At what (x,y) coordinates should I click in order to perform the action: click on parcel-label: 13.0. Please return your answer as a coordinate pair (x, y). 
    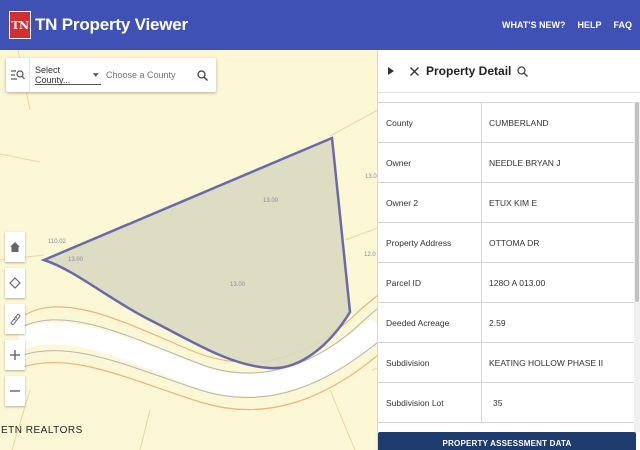
    Looking at the image, I should click on (371, 177).